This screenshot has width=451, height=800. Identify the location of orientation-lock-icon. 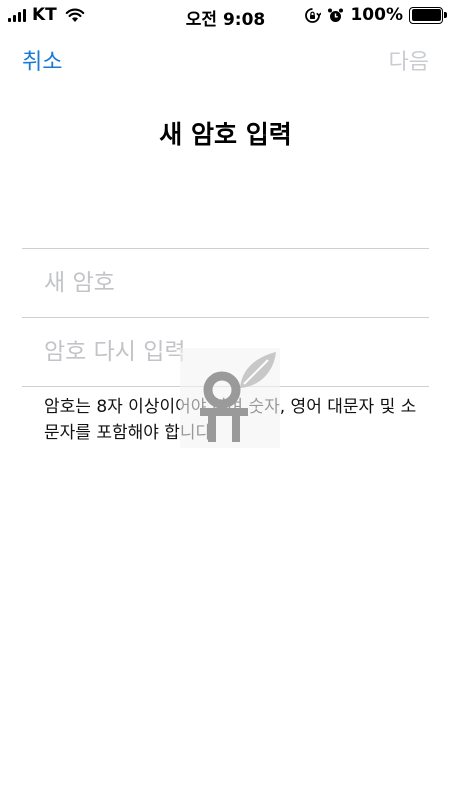
(313, 15).